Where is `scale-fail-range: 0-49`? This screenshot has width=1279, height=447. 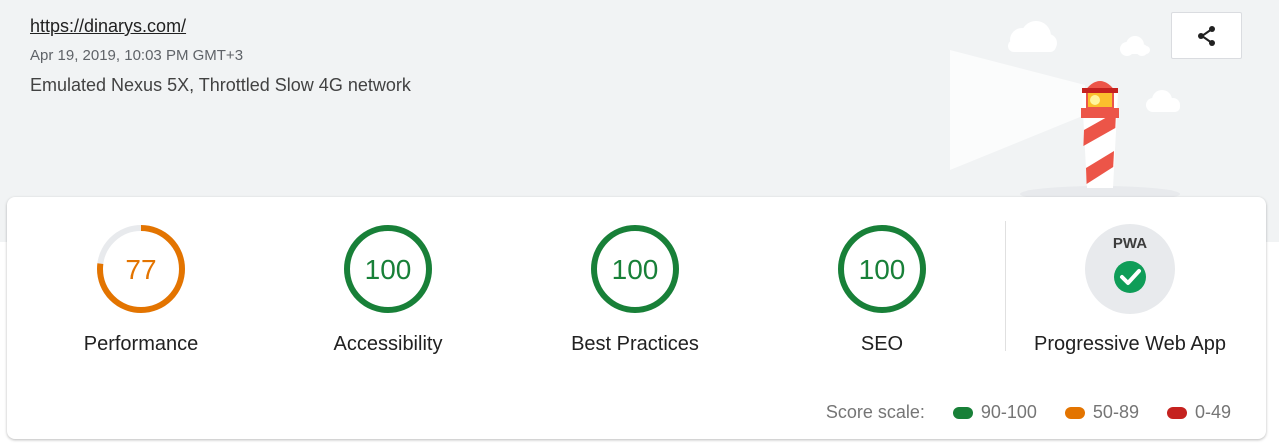
scale-fail-range: 0-49 is located at coordinates (1212, 412).